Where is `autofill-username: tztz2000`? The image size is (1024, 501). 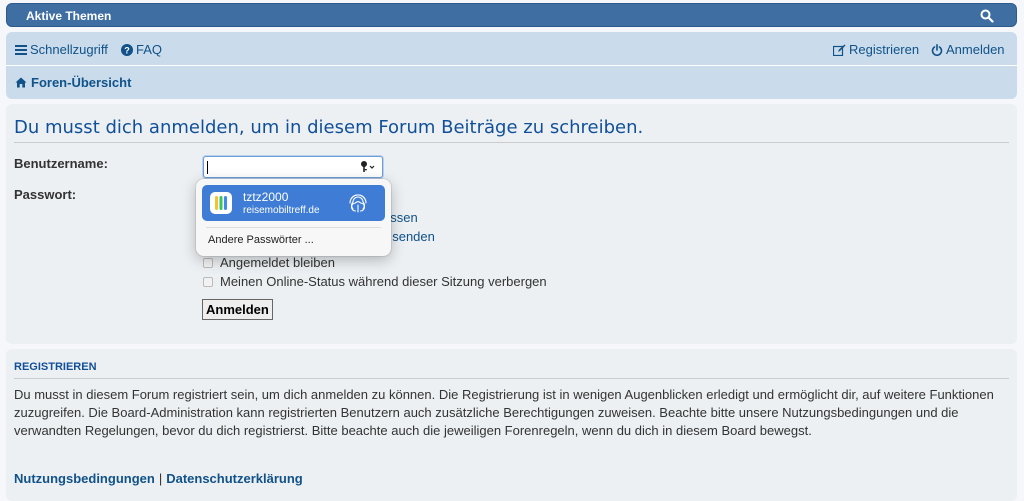 autofill-username: tztz2000 is located at coordinates (266, 197).